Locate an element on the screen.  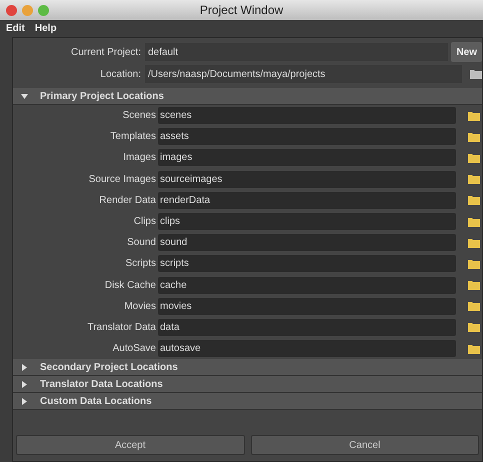
field-label: Movies is located at coordinates (140, 307).